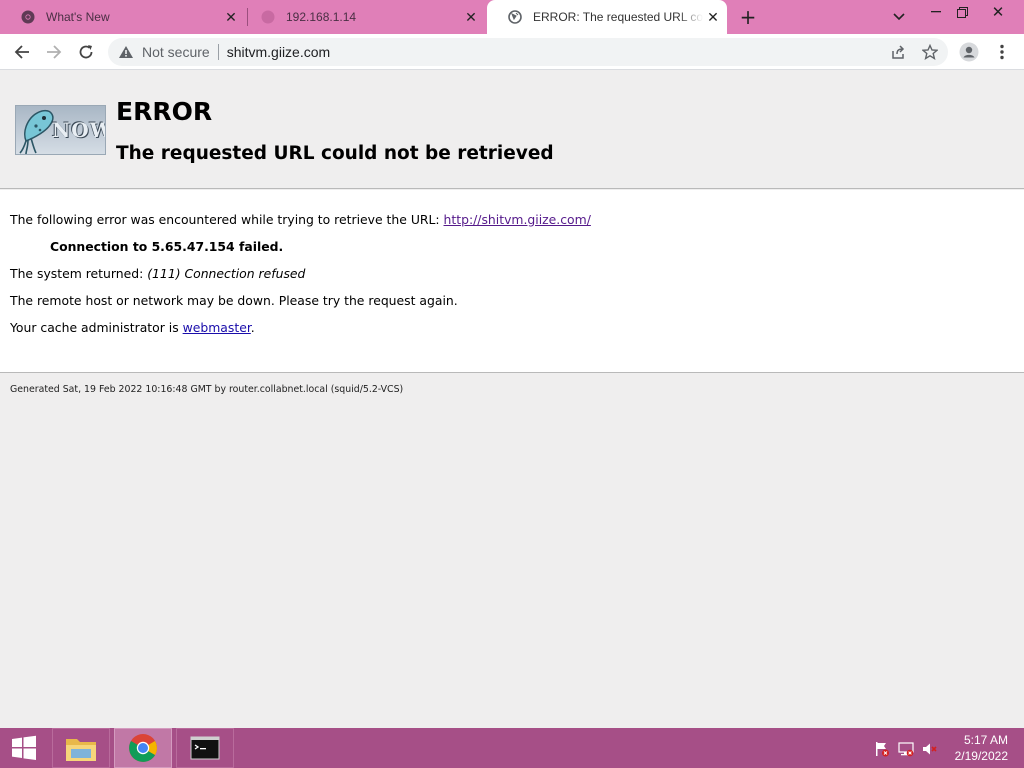 The image size is (1024, 768). I want to click on back-arrow-icon, so click(21, 52).